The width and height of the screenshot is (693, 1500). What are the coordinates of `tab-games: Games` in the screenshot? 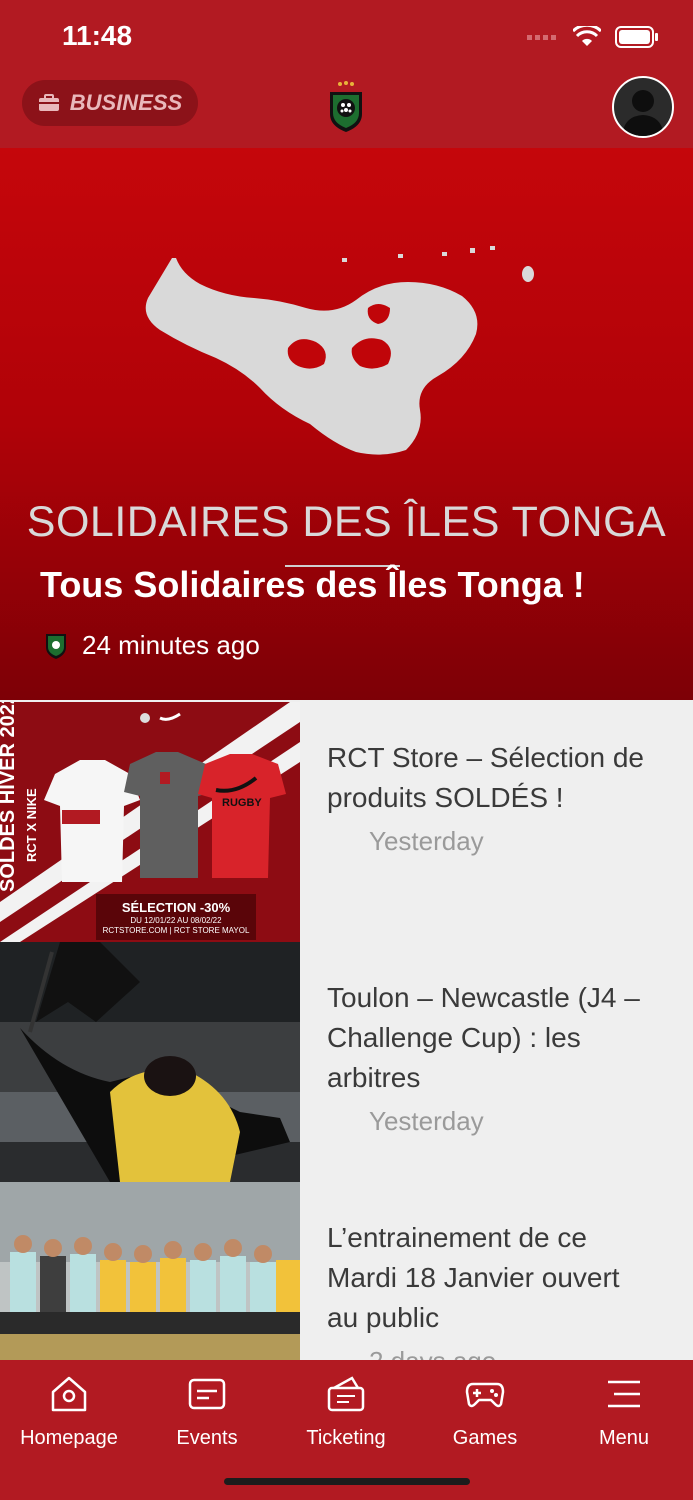 It's located at (485, 1412).